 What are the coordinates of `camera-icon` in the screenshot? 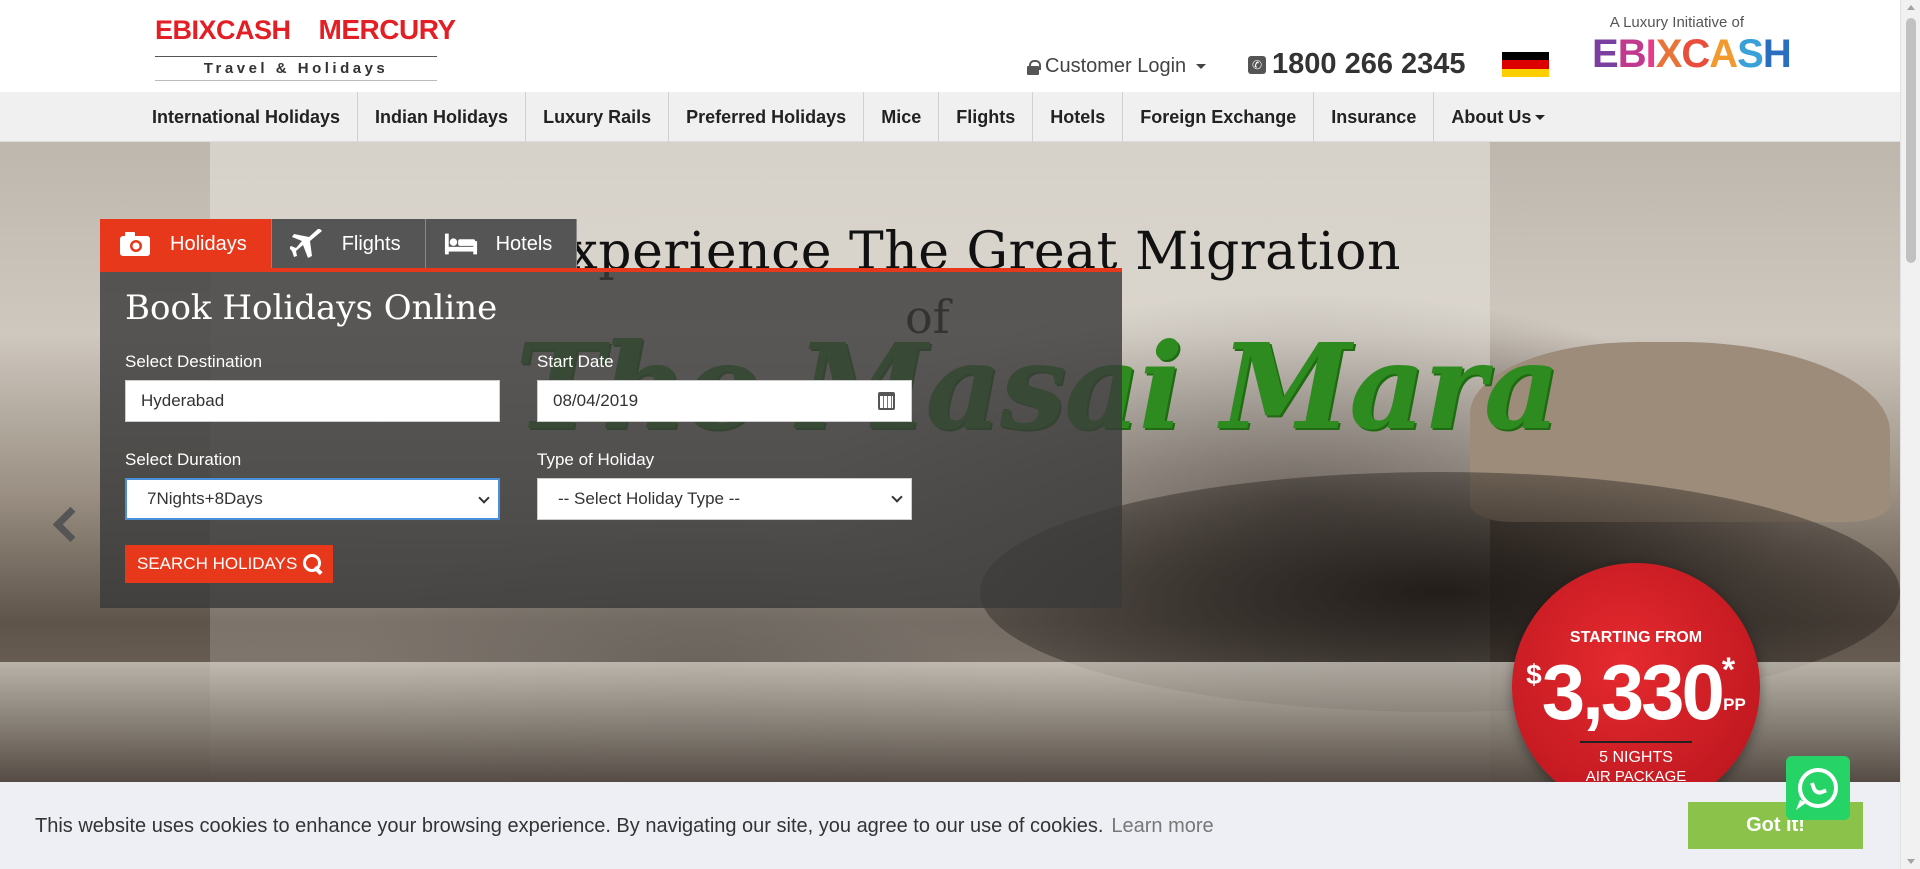 It's located at (135, 244).